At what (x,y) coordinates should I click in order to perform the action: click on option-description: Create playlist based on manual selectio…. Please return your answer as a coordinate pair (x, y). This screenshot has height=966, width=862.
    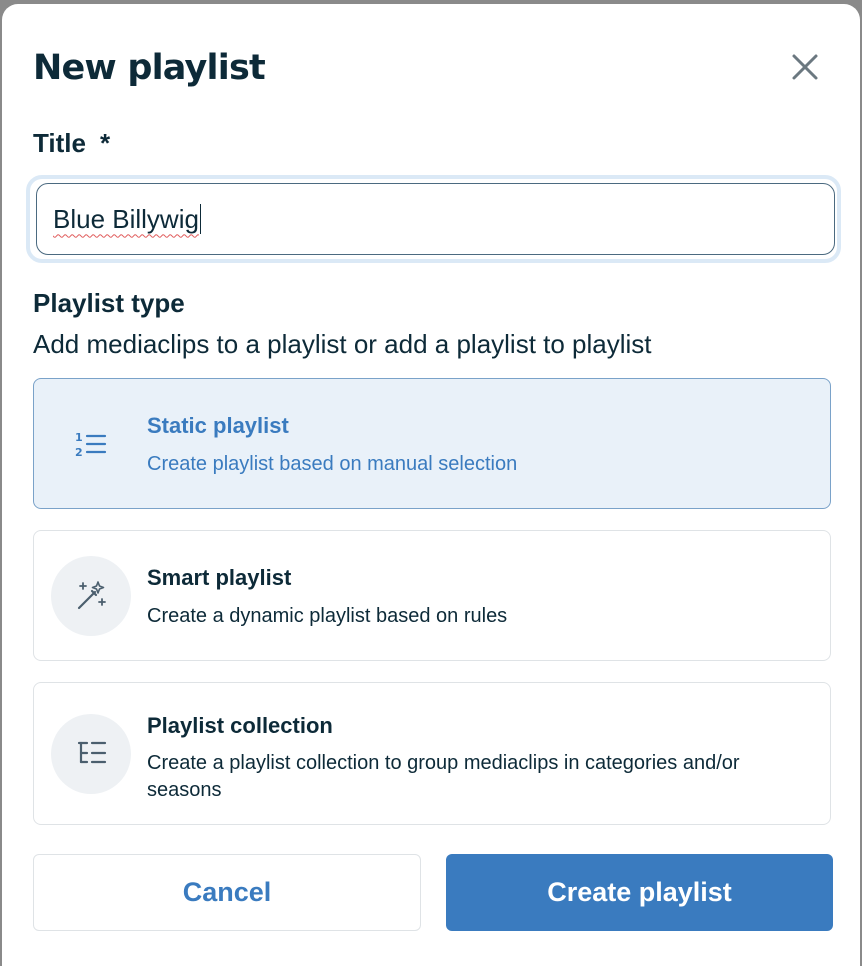
    Looking at the image, I should click on (332, 464).